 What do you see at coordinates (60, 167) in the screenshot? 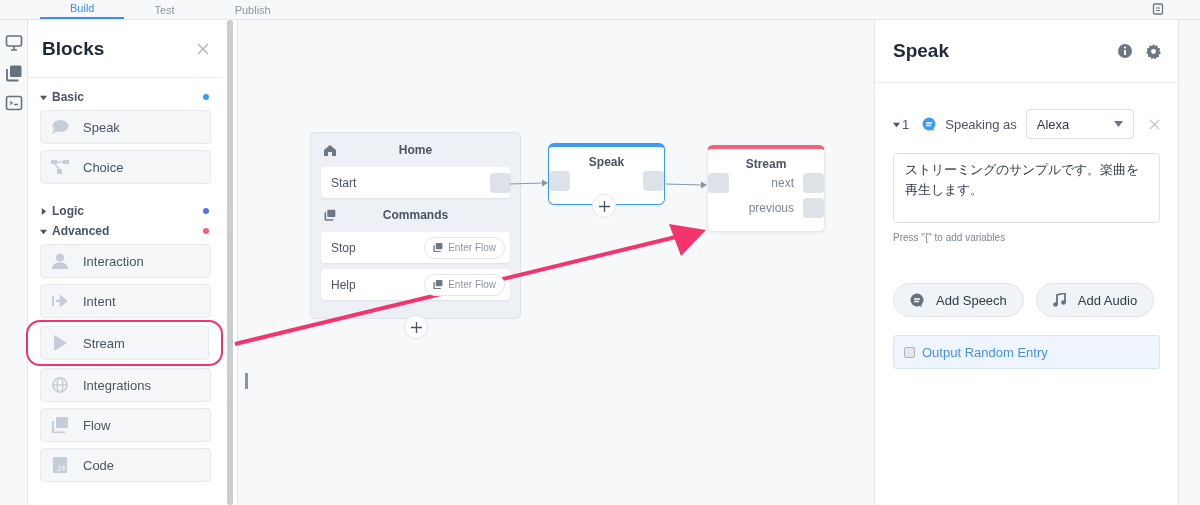
I see `branch-icon` at bounding box center [60, 167].